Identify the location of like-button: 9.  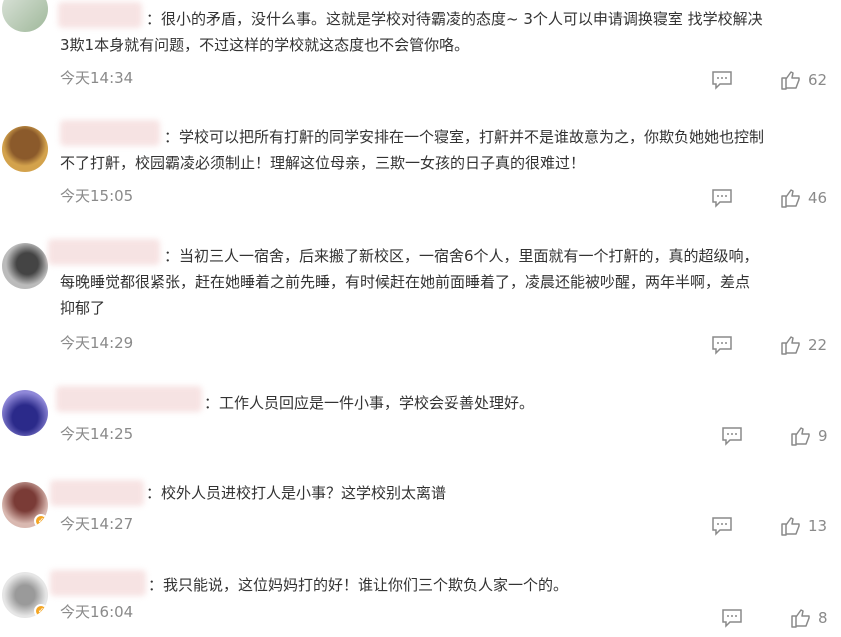
(809, 436).